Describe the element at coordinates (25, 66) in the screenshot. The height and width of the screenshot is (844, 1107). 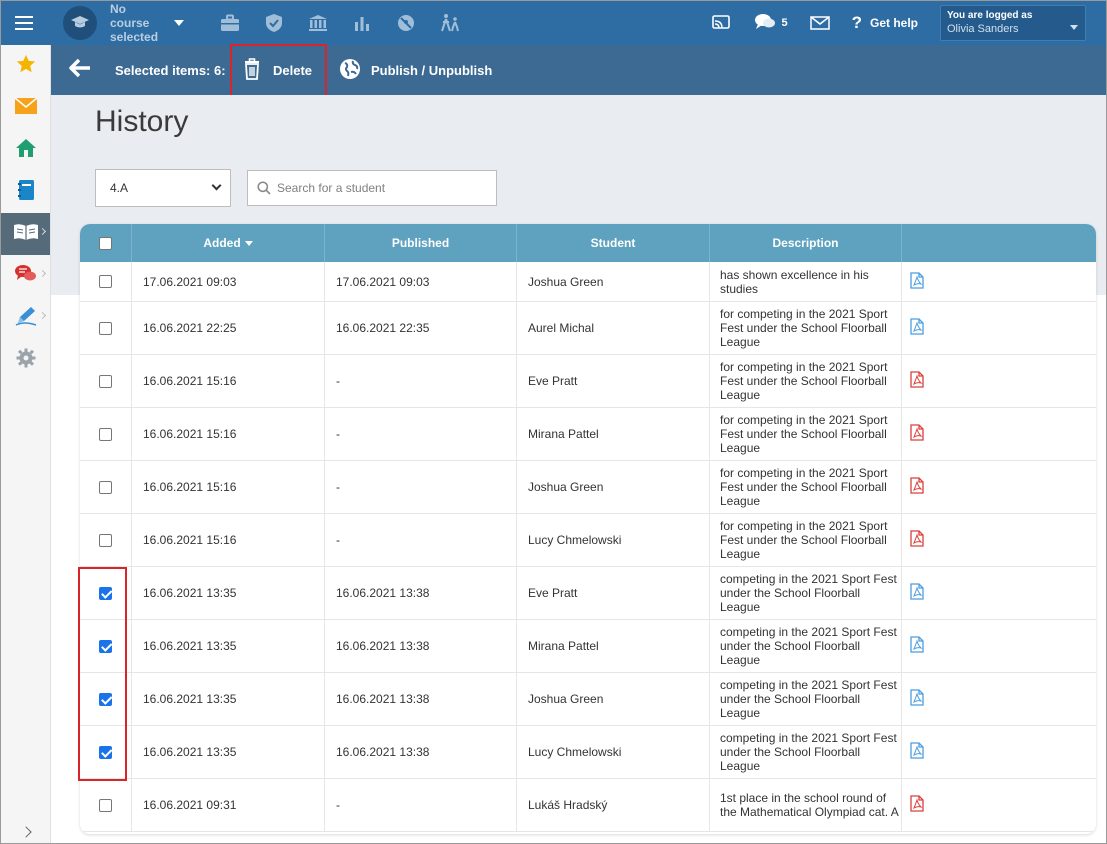
I see `sidebar-item-favorites` at that location.